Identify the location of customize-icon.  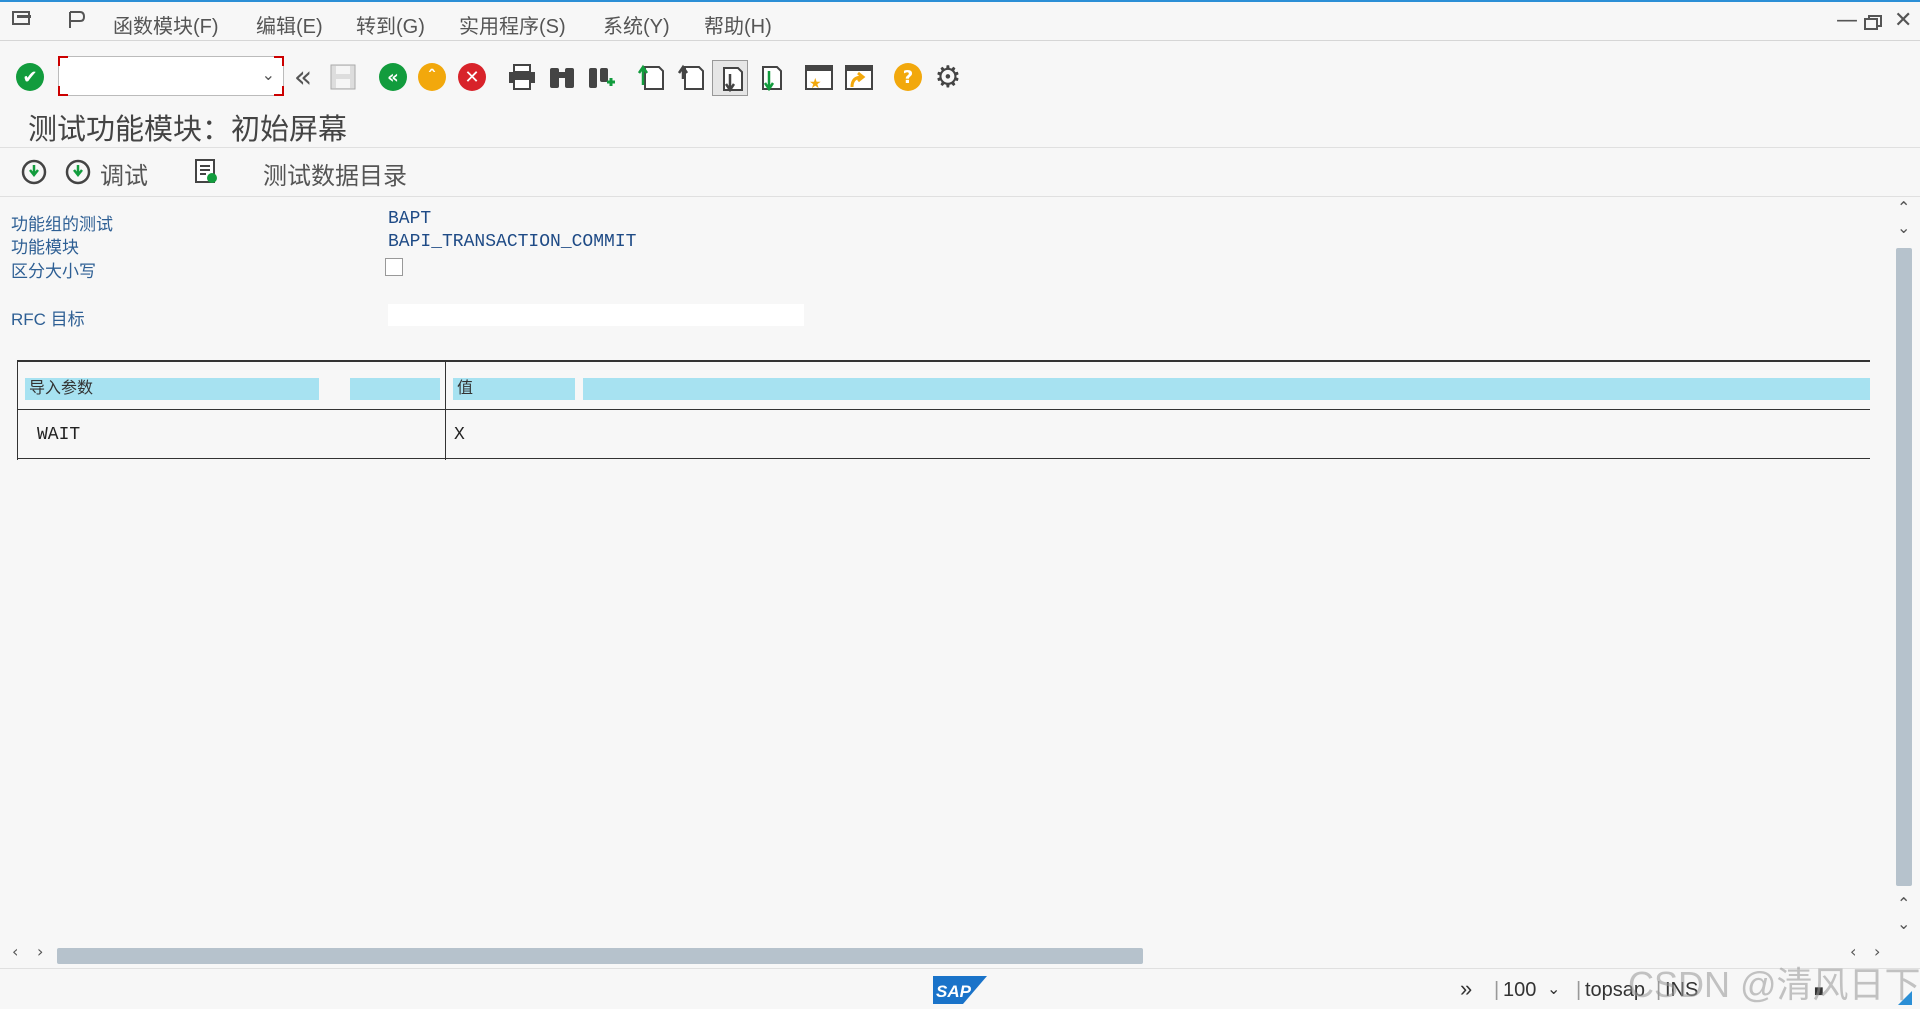
(76, 20).